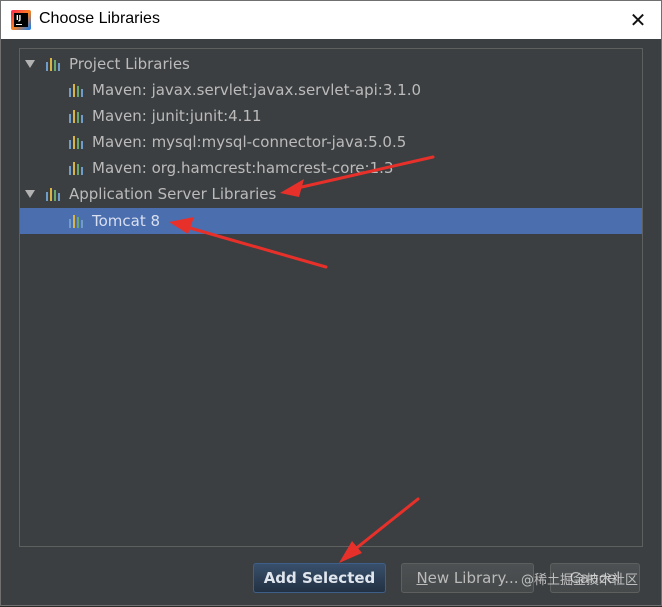 The image size is (662, 607). Describe the element at coordinates (249, 142) in the screenshot. I see `tree-item-label: Maven: mysql:mysql-connector-java:5.0.5` at that location.